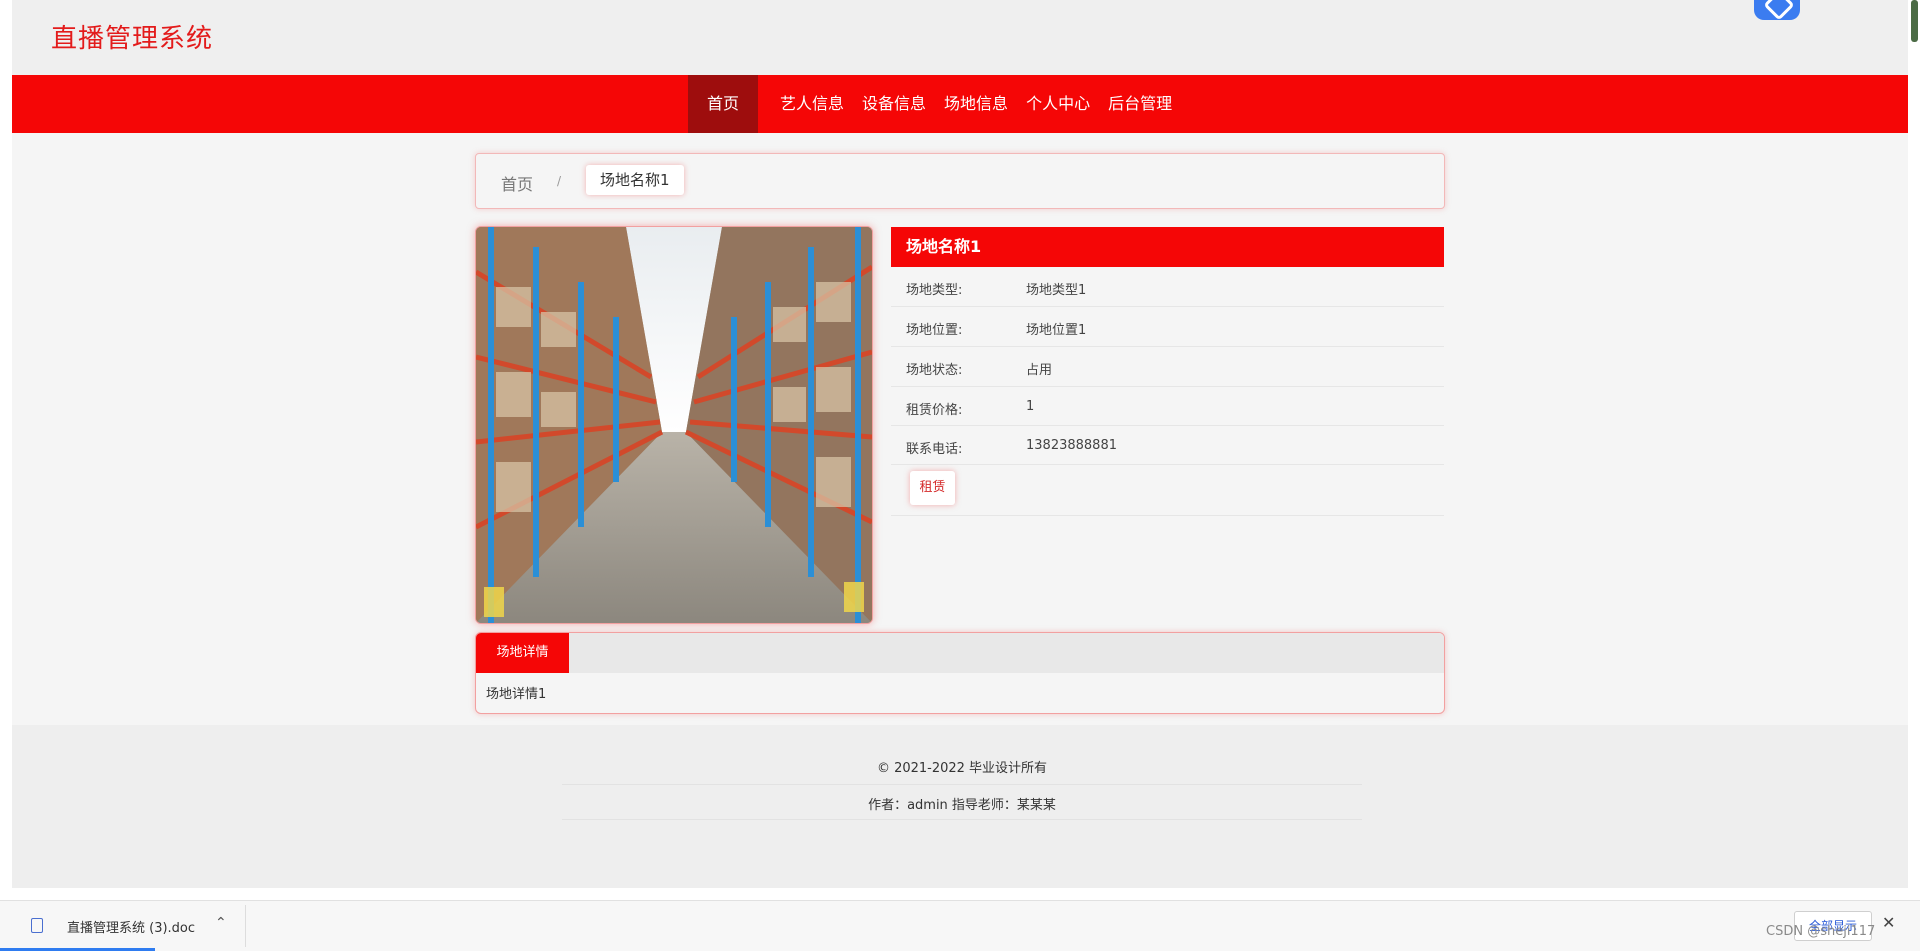 This screenshot has height=951, width=1920. I want to click on info-label: 场地状态:, so click(934, 370).